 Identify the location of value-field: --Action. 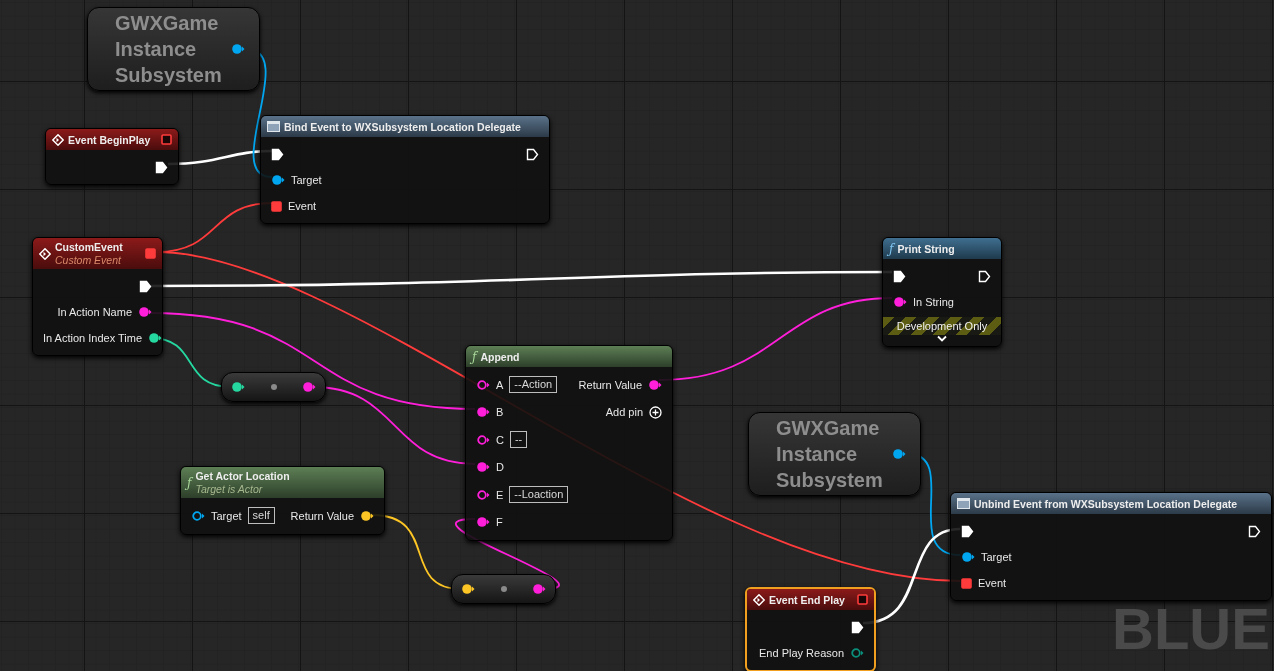
(533, 385).